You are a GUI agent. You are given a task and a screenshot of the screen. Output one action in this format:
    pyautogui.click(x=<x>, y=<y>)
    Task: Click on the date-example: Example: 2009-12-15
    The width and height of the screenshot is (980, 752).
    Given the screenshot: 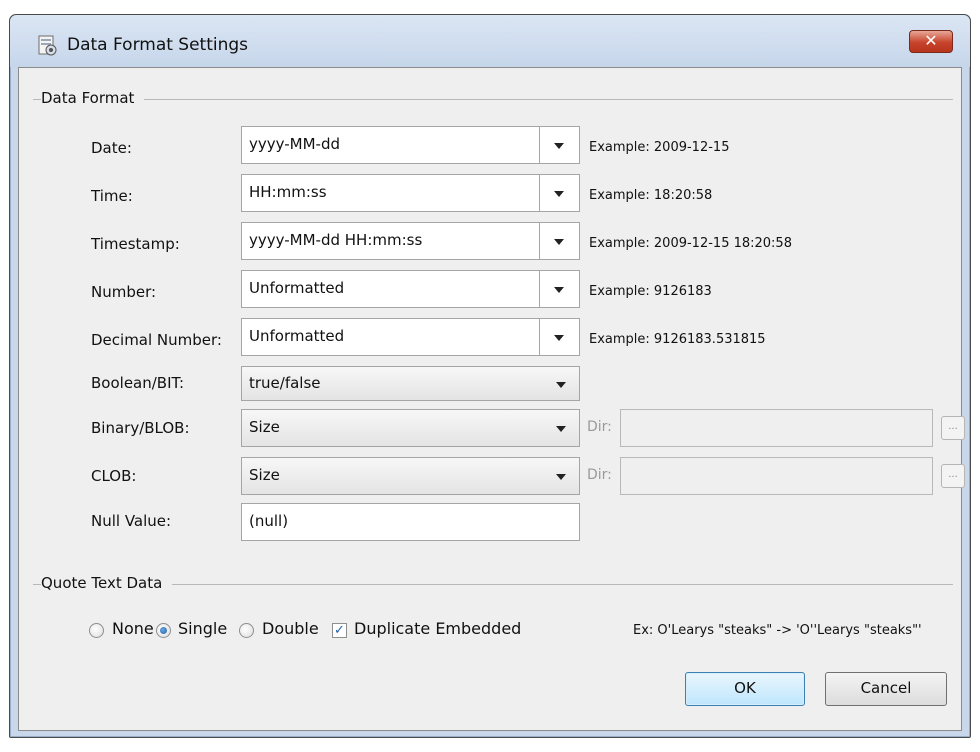 What is the action you would take?
    pyautogui.click(x=659, y=147)
    